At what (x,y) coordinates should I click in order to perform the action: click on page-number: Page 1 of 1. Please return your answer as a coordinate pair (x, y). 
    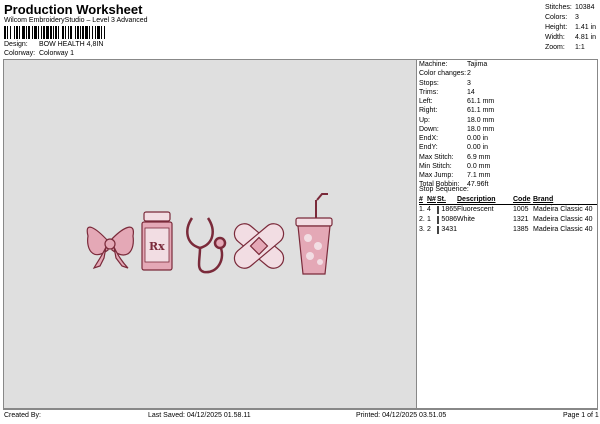
    Looking at the image, I should click on (581, 415).